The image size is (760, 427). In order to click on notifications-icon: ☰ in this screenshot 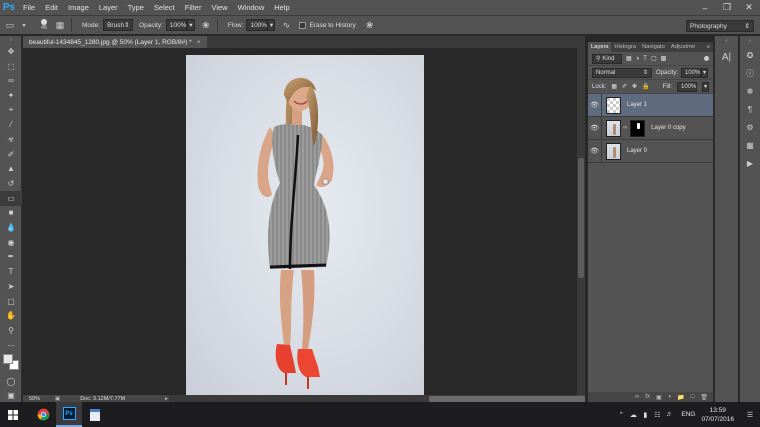, I will do `click(750, 415)`.